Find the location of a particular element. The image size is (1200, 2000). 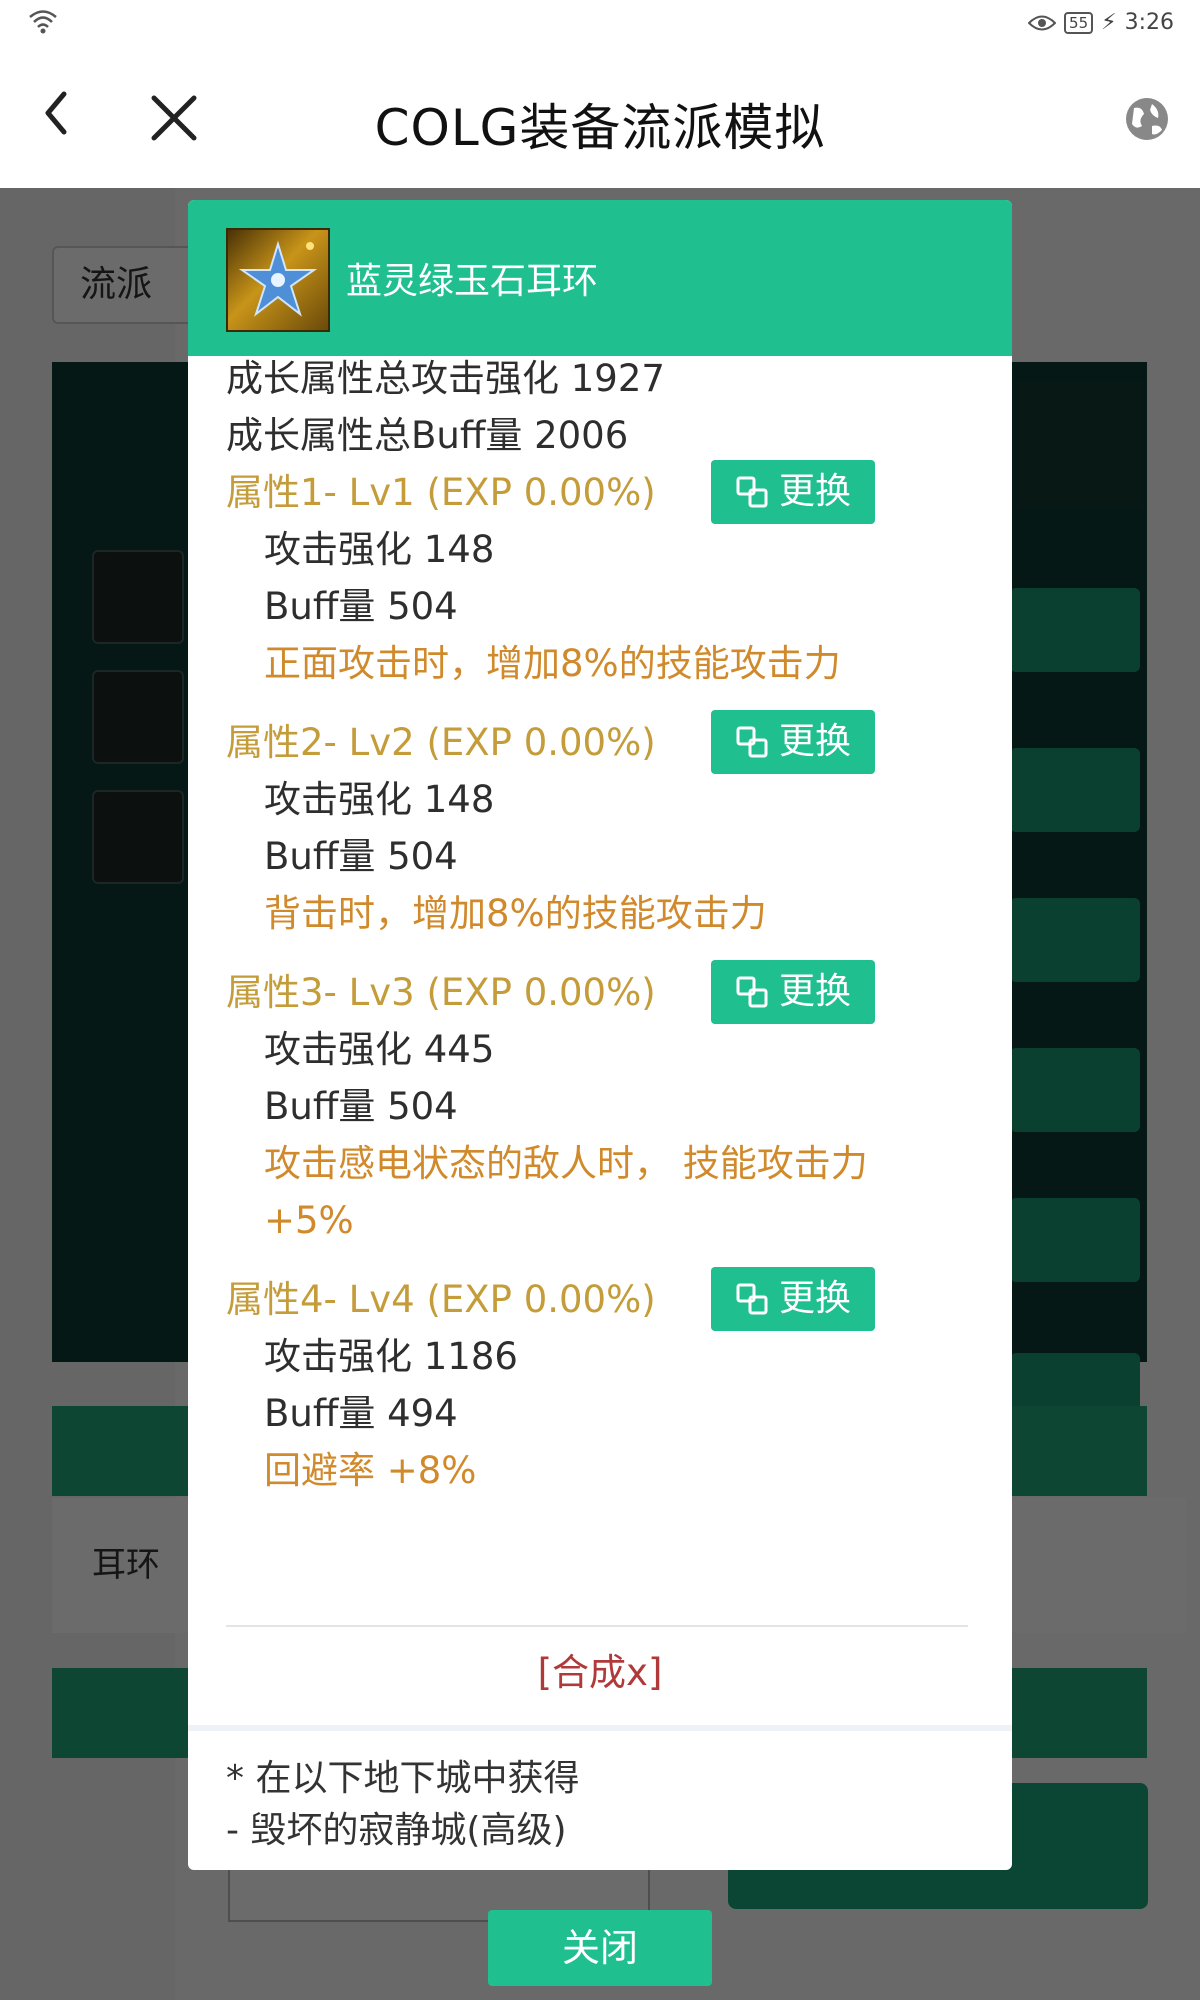

growth-attack: 成长属性总攻击强化 1927 is located at coordinates (445, 378).